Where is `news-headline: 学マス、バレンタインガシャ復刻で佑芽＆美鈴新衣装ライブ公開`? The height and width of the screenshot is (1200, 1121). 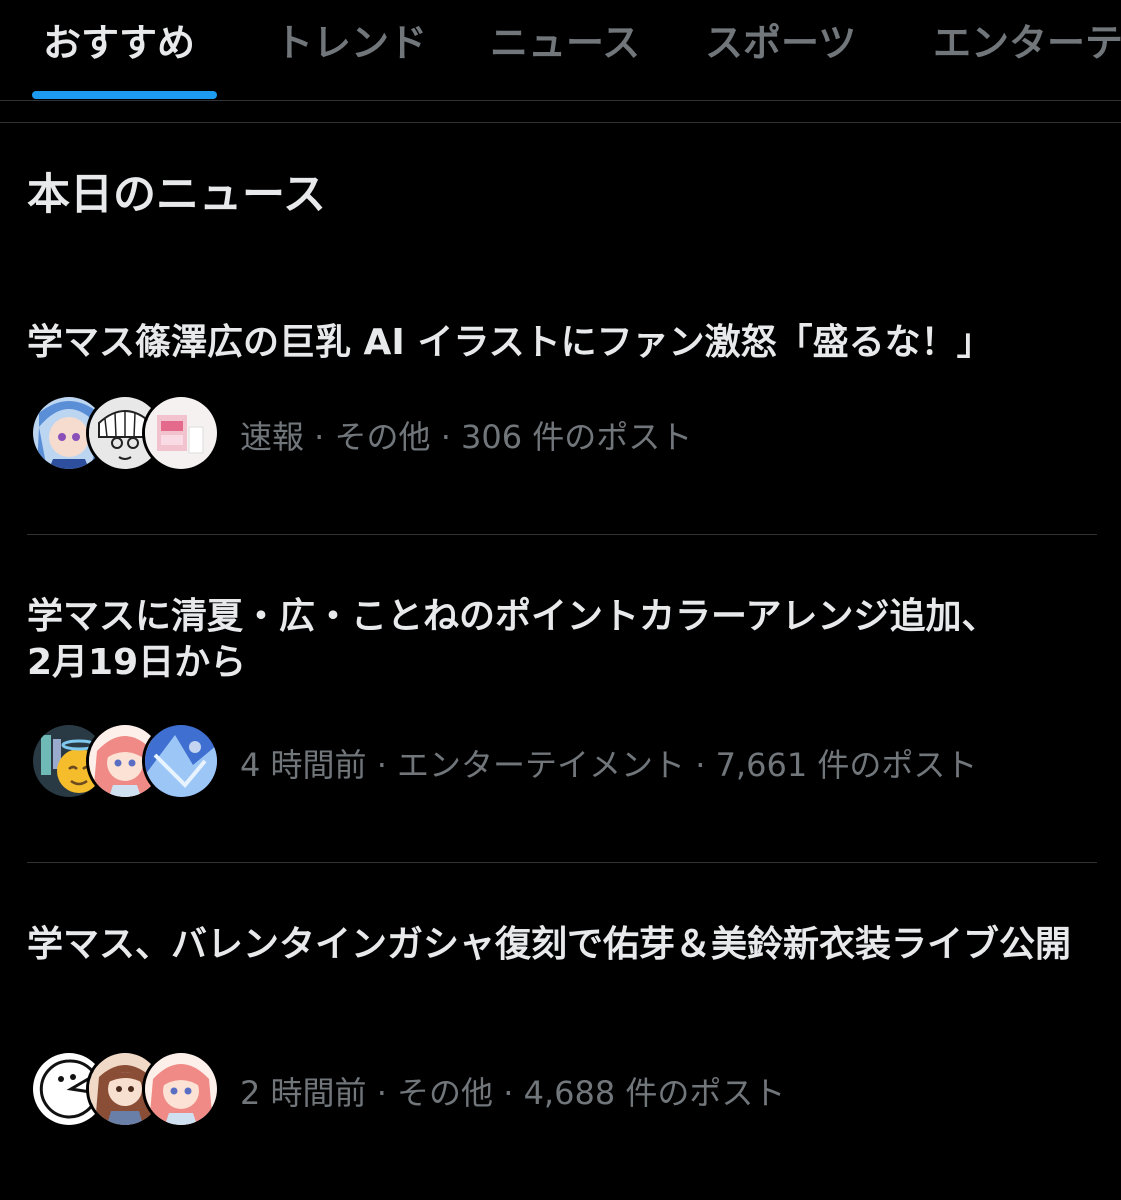
news-headline: 学マス、バレンタインガシャ復刻で佑芽＆美鈴新衣装ライブ公開 is located at coordinates (549, 944).